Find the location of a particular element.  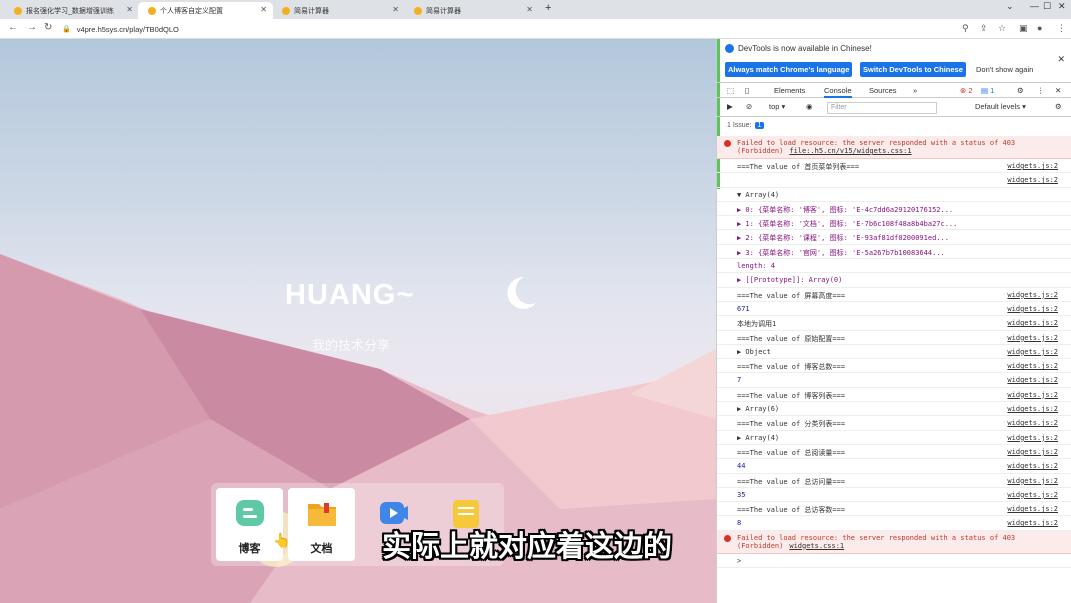

console-row: ===The value of 总访问量=== widgets.js:2 is located at coordinates (894, 481).